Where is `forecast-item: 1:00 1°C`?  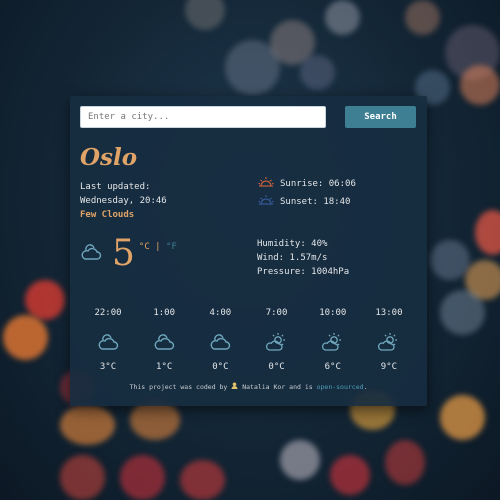 forecast-item: 1:00 1°C is located at coordinates (164, 340).